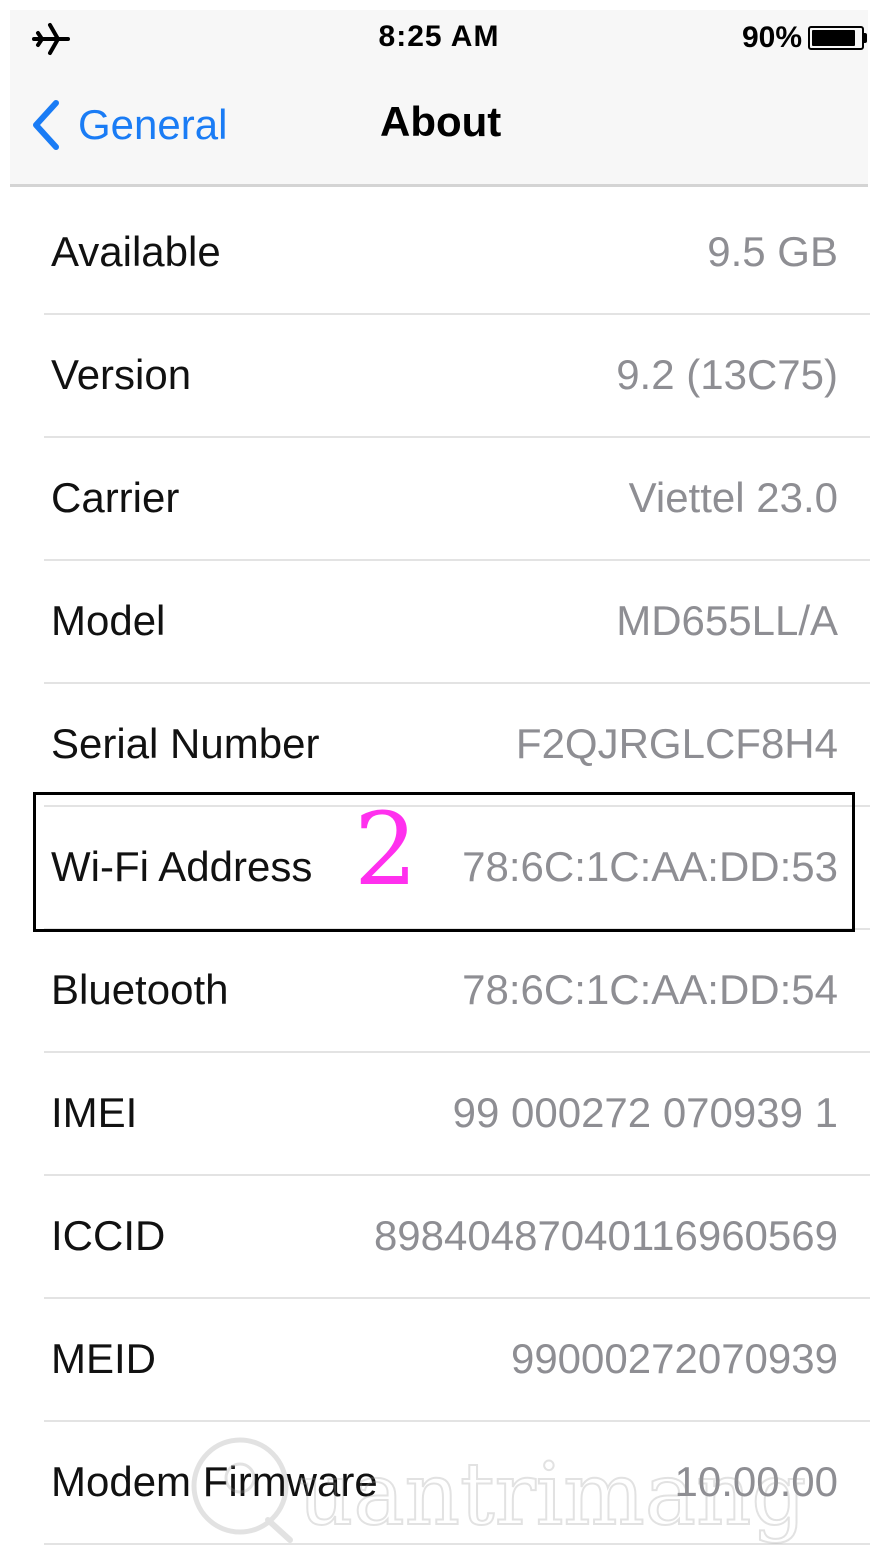 The width and height of the screenshot is (870, 1546). I want to click on status-bar: 8:25 AM 90%, so click(439, 39).